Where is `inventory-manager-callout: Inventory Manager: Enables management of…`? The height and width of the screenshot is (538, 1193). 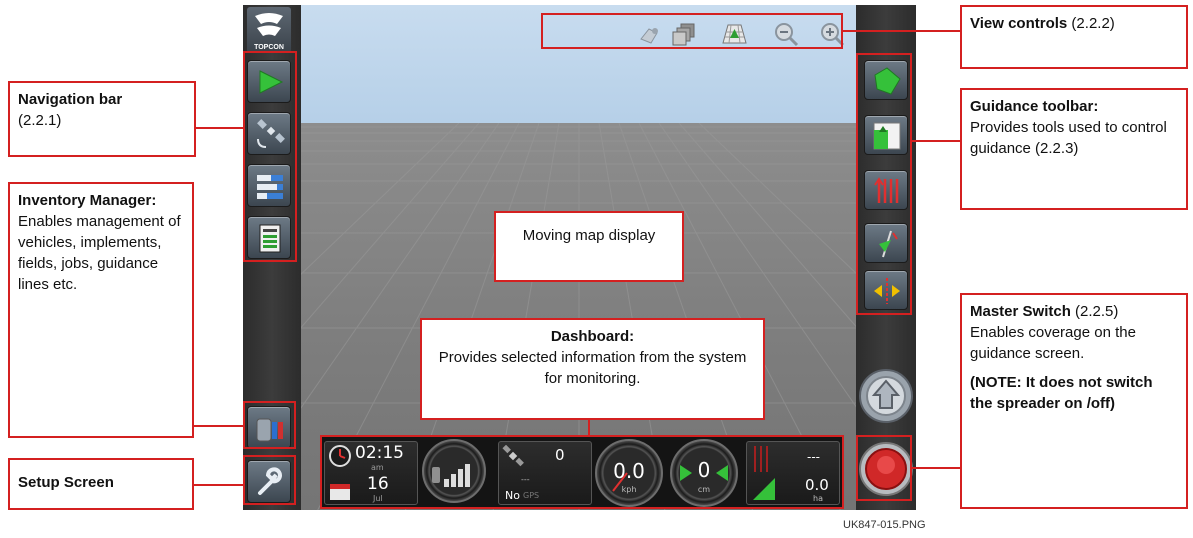 inventory-manager-callout: Inventory Manager: Enables management of… is located at coordinates (101, 310).